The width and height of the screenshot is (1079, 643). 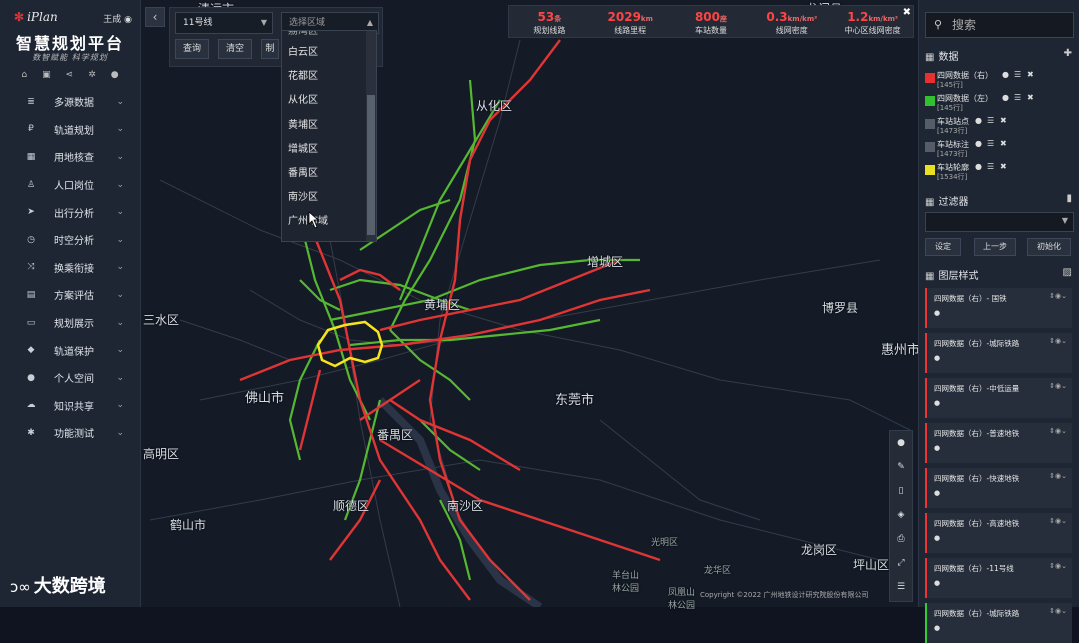 What do you see at coordinates (998, 533) in the screenshot?
I see `layer-card: 四网数据（右）-高速地铁 ● ⇕◉⌄` at bounding box center [998, 533].